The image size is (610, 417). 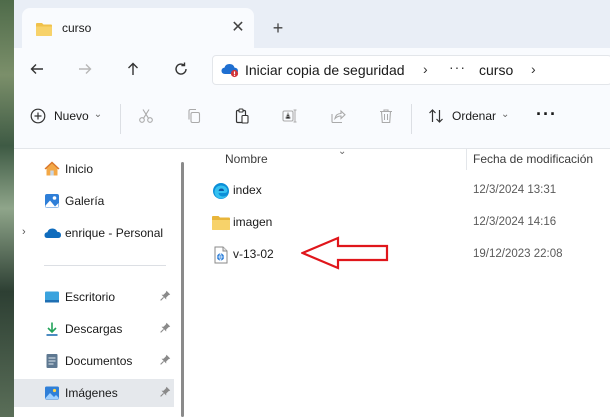 I want to click on new-button: Nuevo ⌄, so click(x=66, y=116).